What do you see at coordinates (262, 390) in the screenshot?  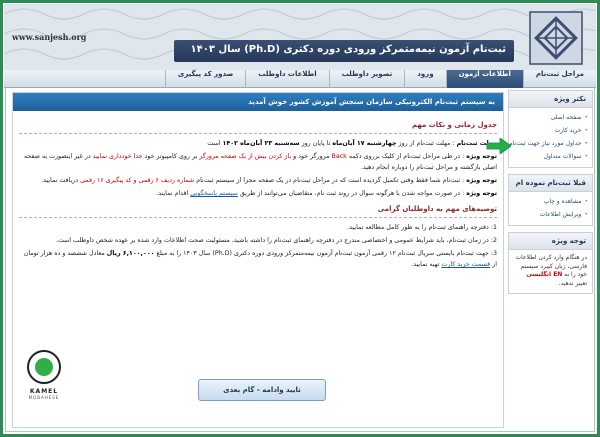 I see `confirm-continue-button: تایید وادامه - گام بعدی` at bounding box center [262, 390].